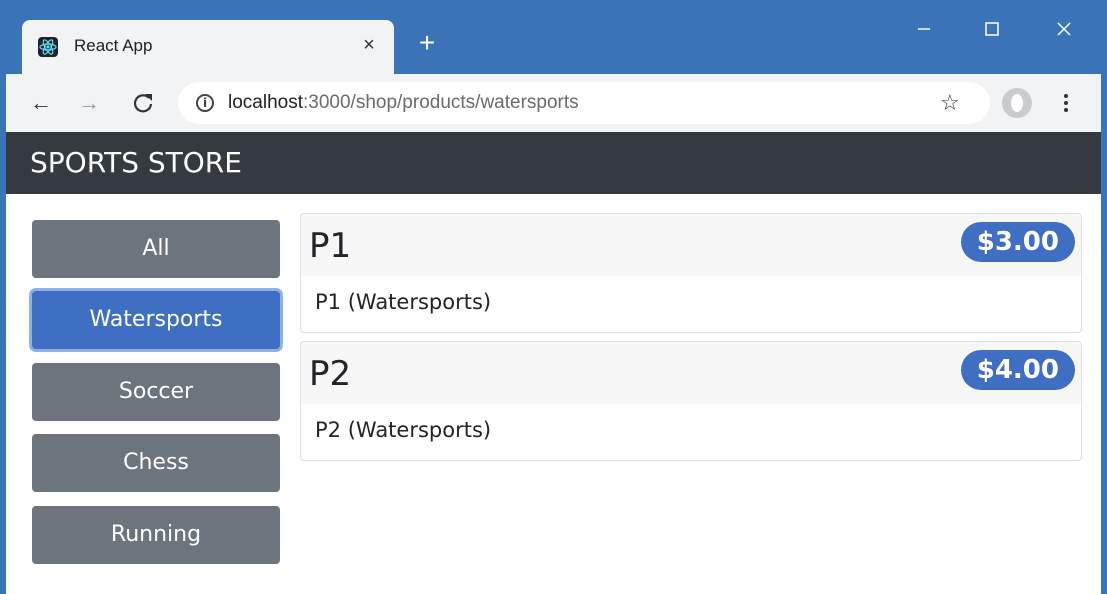 The image size is (1107, 594). I want to click on product-description: P2 (Watersports), so click(403, 430).